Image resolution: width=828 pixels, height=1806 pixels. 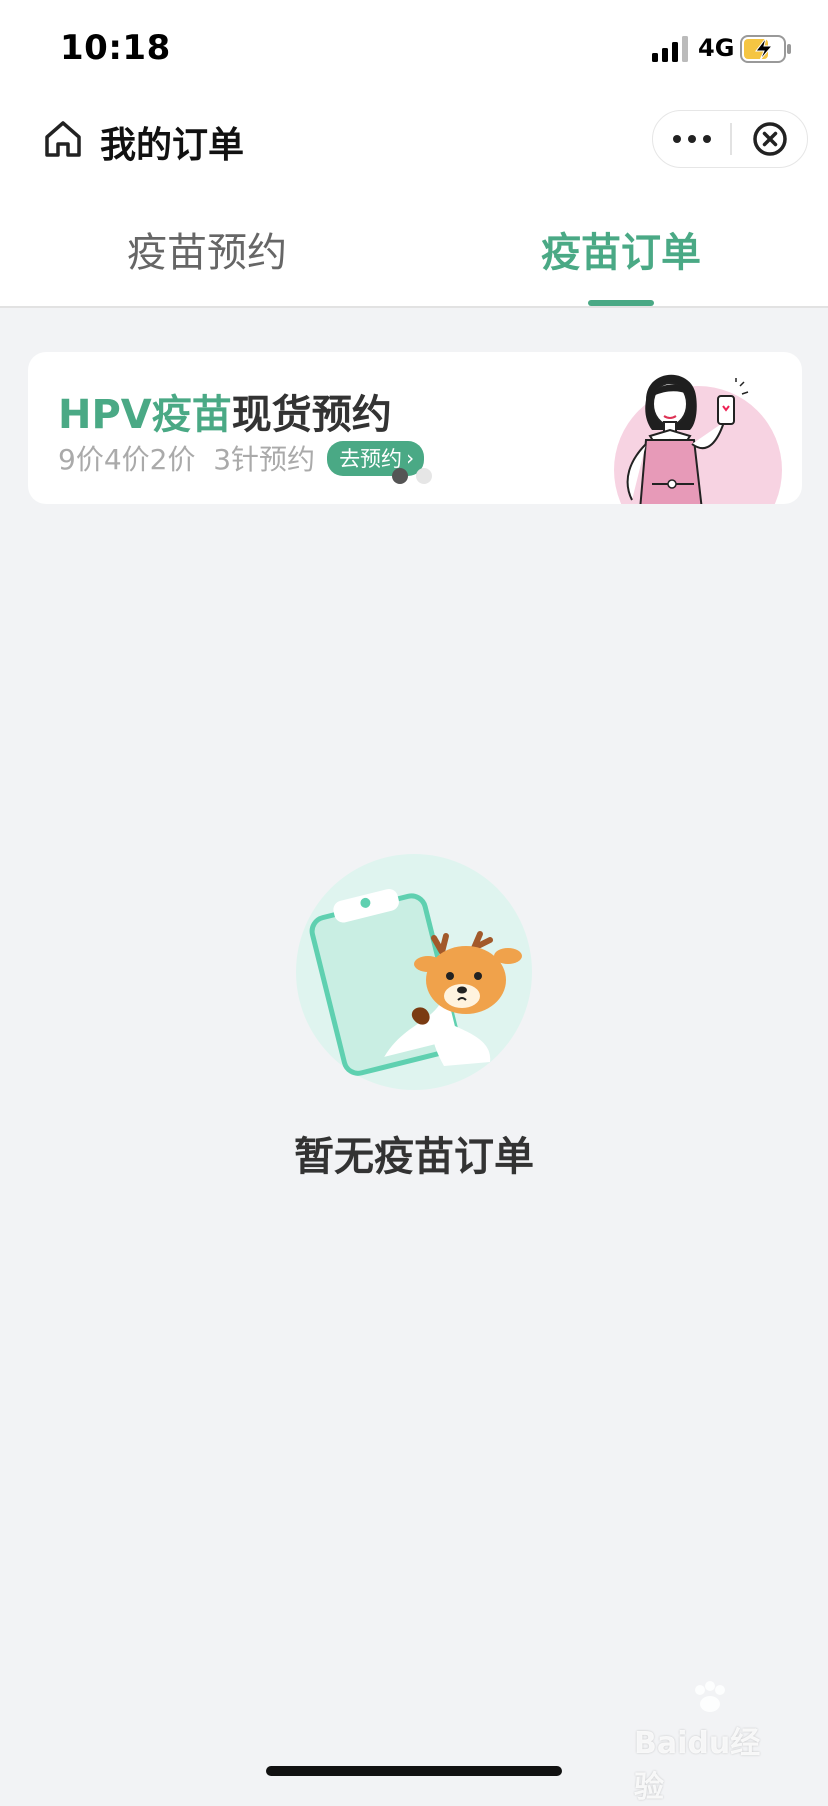 I want to click on close-circle-icon, so click(x=770, y=139).